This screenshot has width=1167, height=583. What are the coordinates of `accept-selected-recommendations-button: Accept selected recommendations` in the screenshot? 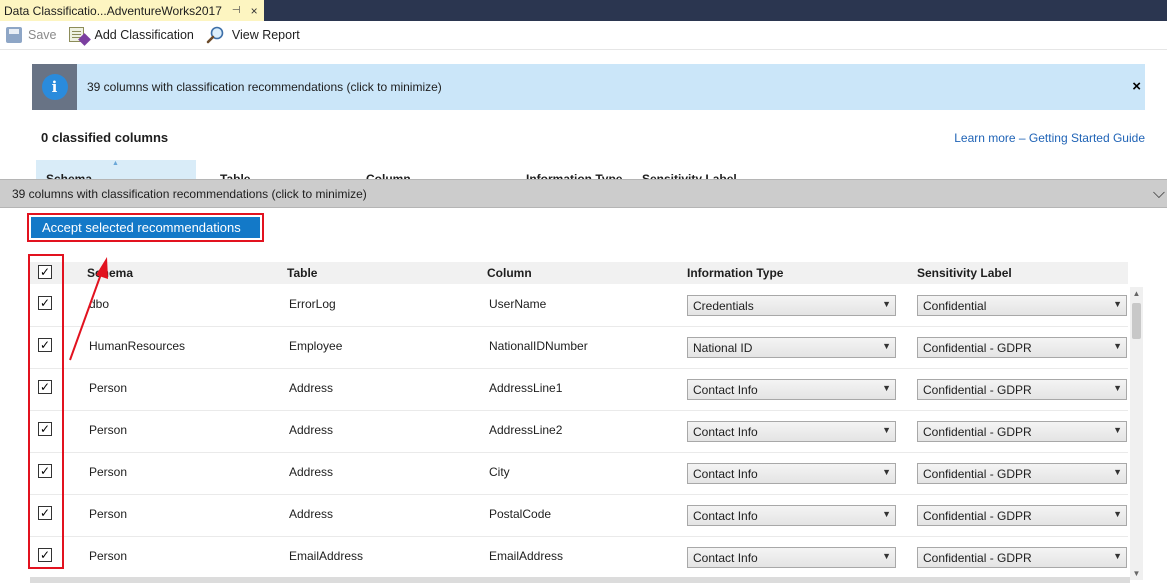 It's located at (145, 227).